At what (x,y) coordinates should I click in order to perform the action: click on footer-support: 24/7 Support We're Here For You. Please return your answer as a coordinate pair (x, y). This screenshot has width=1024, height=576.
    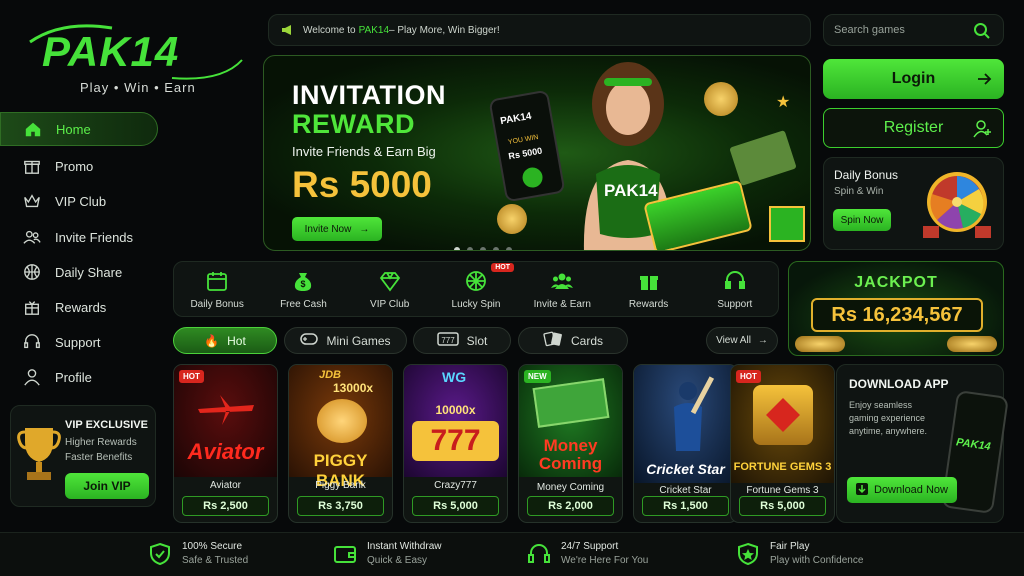
    Looking at the image, I should click on (587, 553).